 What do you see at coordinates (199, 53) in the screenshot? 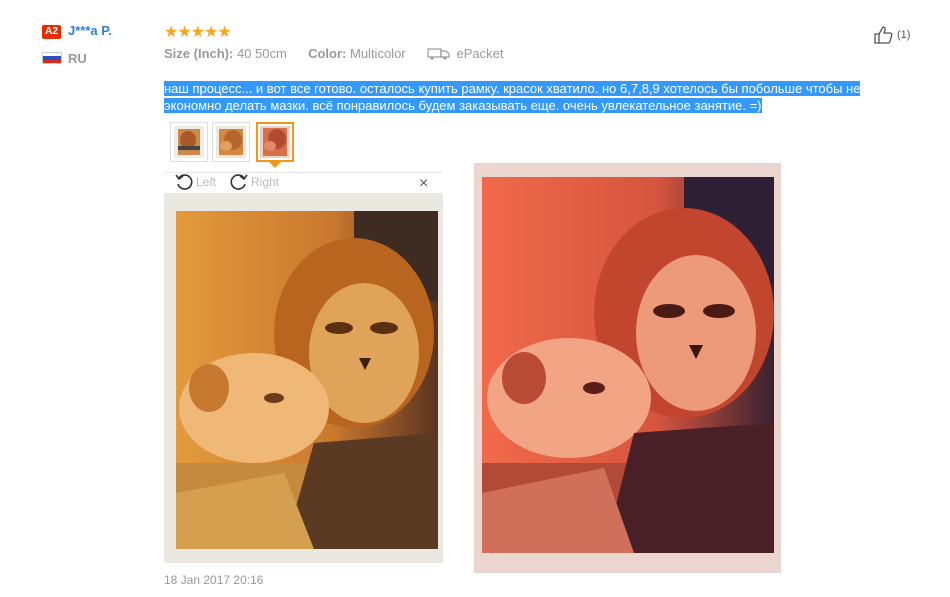
I see `attr-size-key: Size (Inch):` at bounding box center [199, 53].